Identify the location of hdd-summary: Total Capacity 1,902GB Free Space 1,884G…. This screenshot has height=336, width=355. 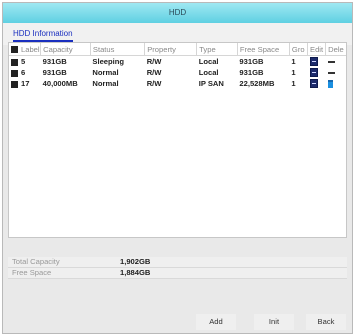
(177, 268).